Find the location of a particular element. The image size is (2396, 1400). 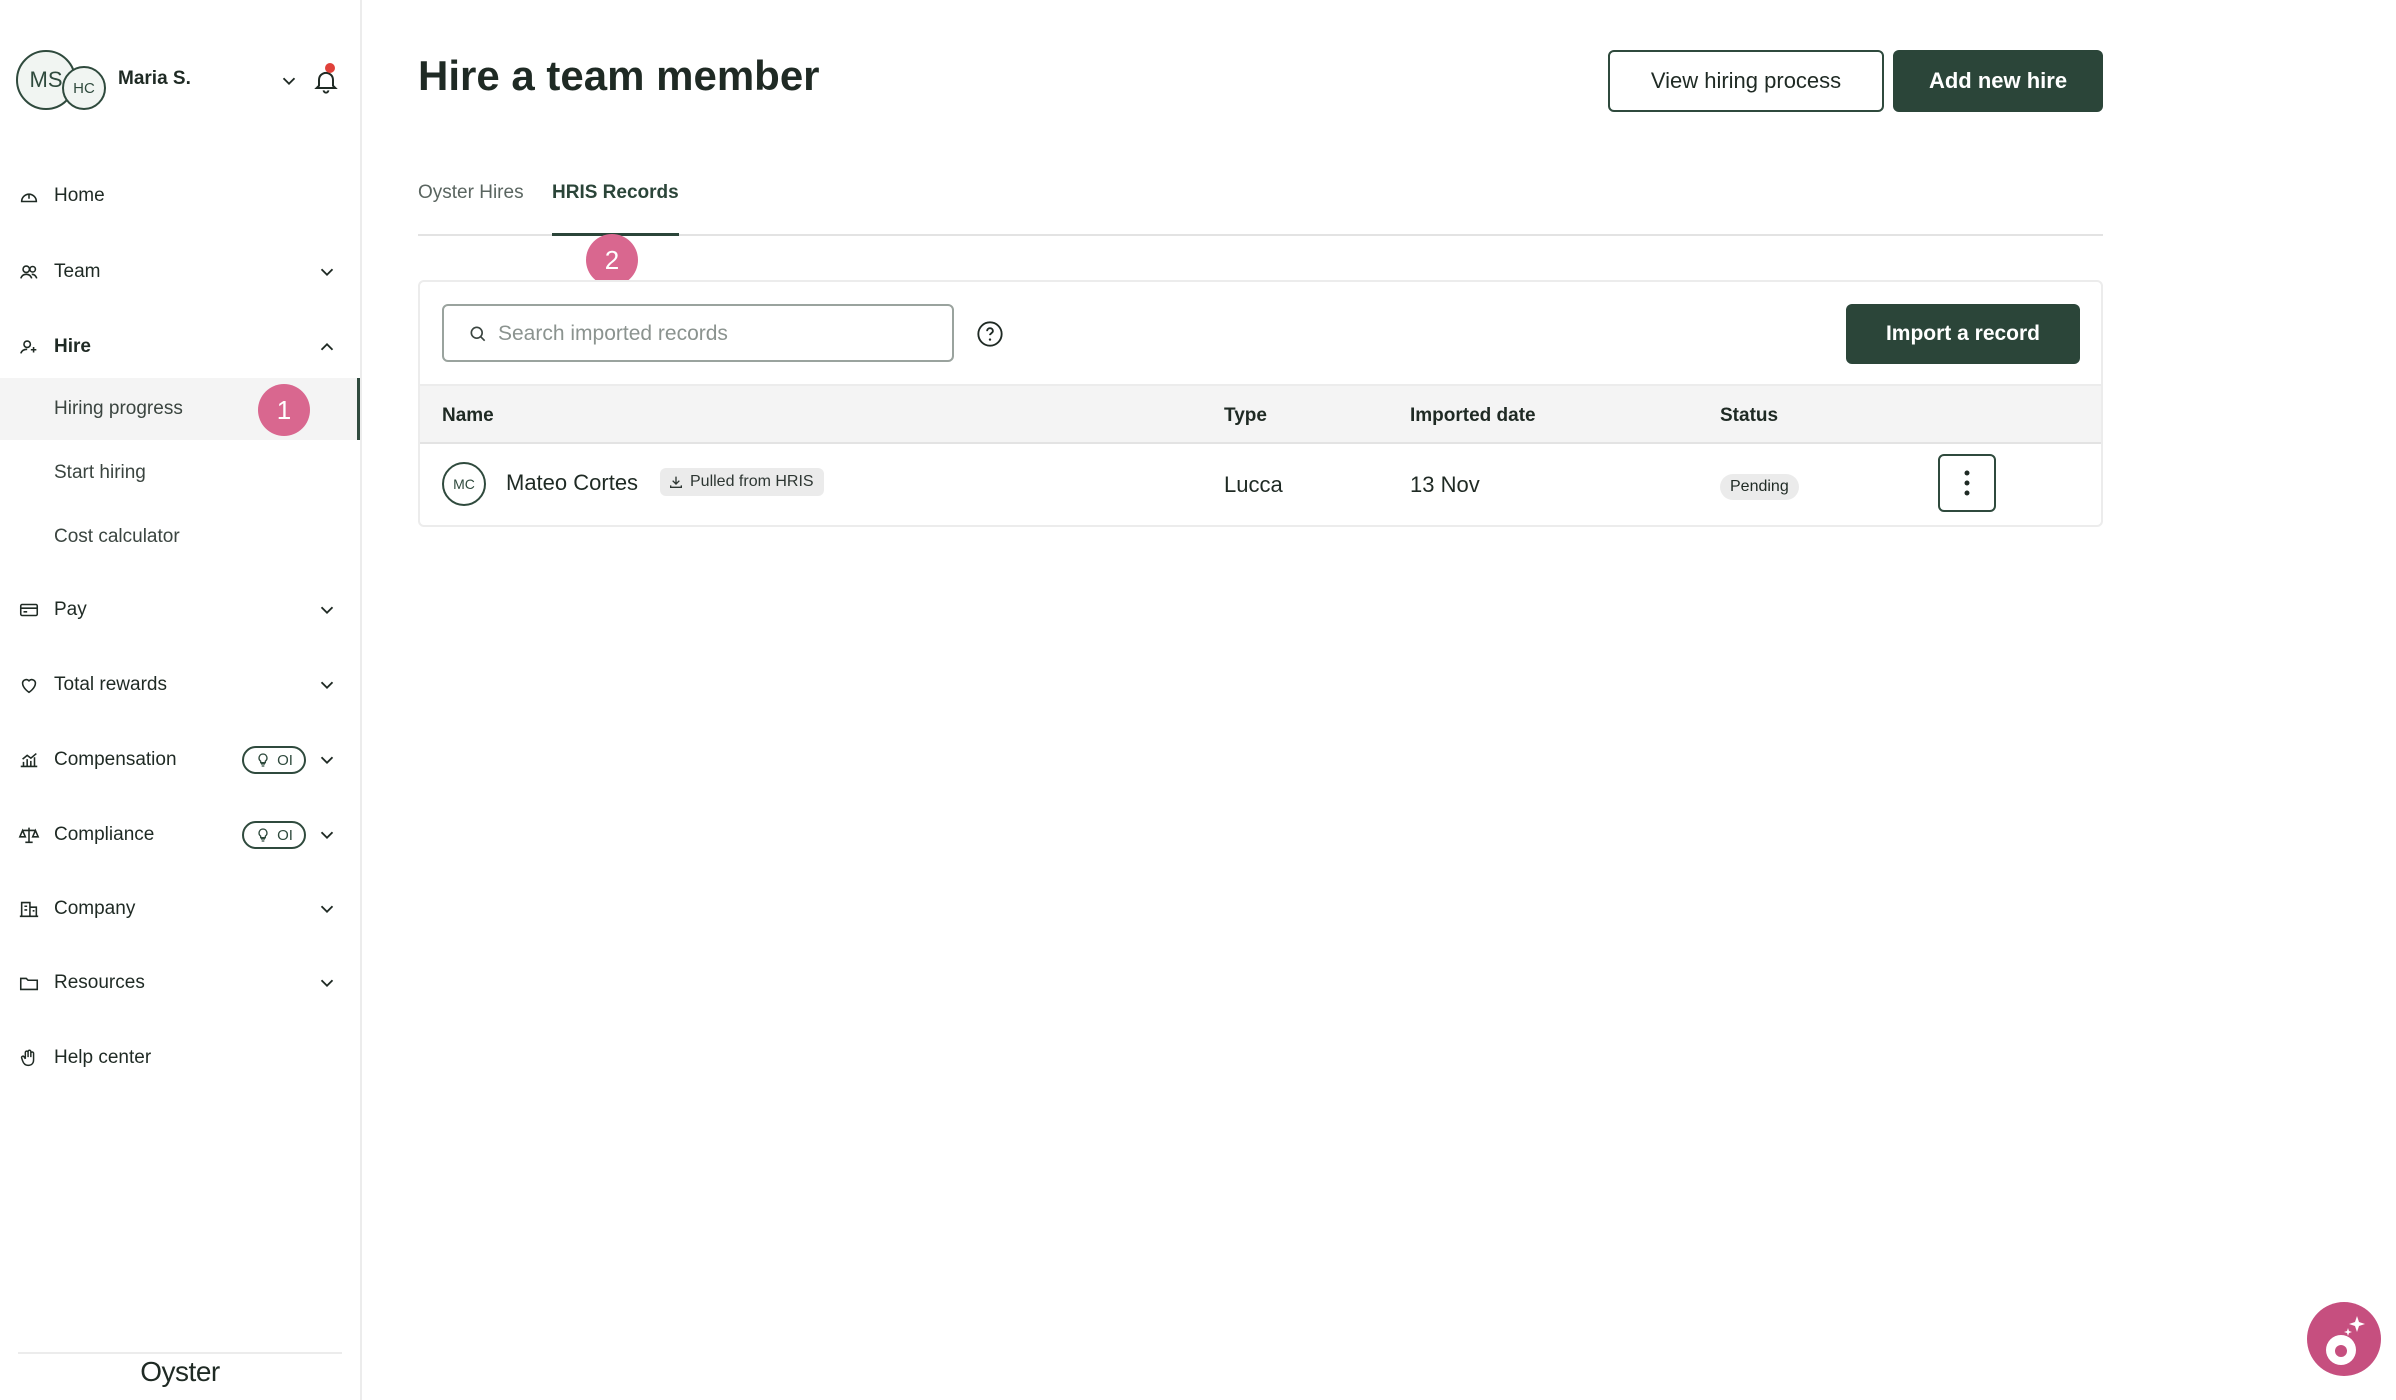

sidebar-divider is located at coordinates (180, 1353).